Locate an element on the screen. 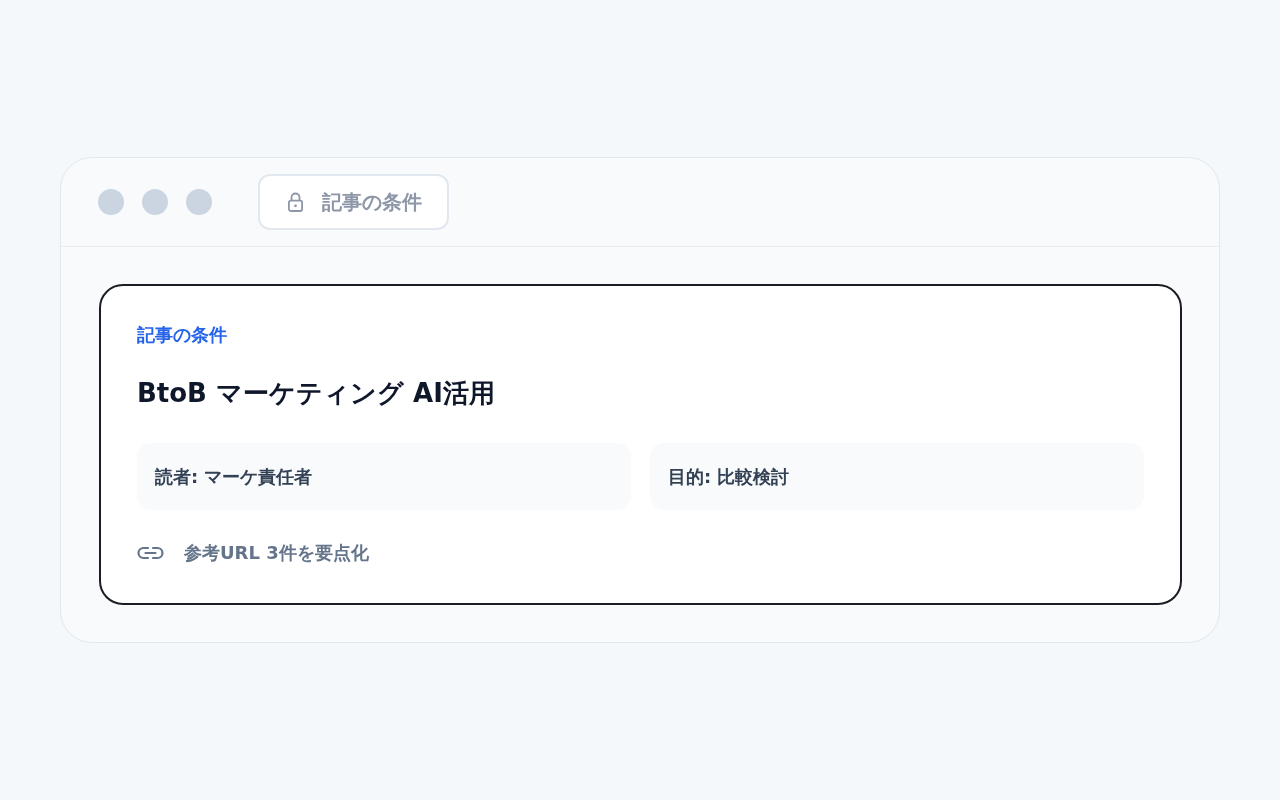 The width and height of the screenshot is (1280, 800). address-bar: 記事の条件 is located at coordinates (353, 202).